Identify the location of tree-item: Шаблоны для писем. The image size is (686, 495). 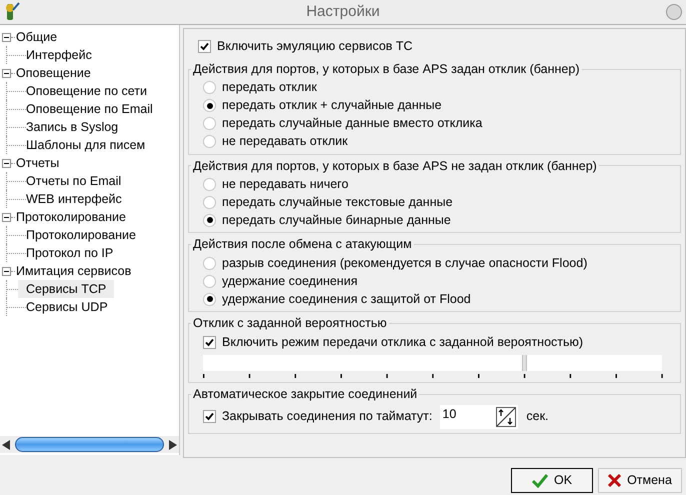
(86, 145).